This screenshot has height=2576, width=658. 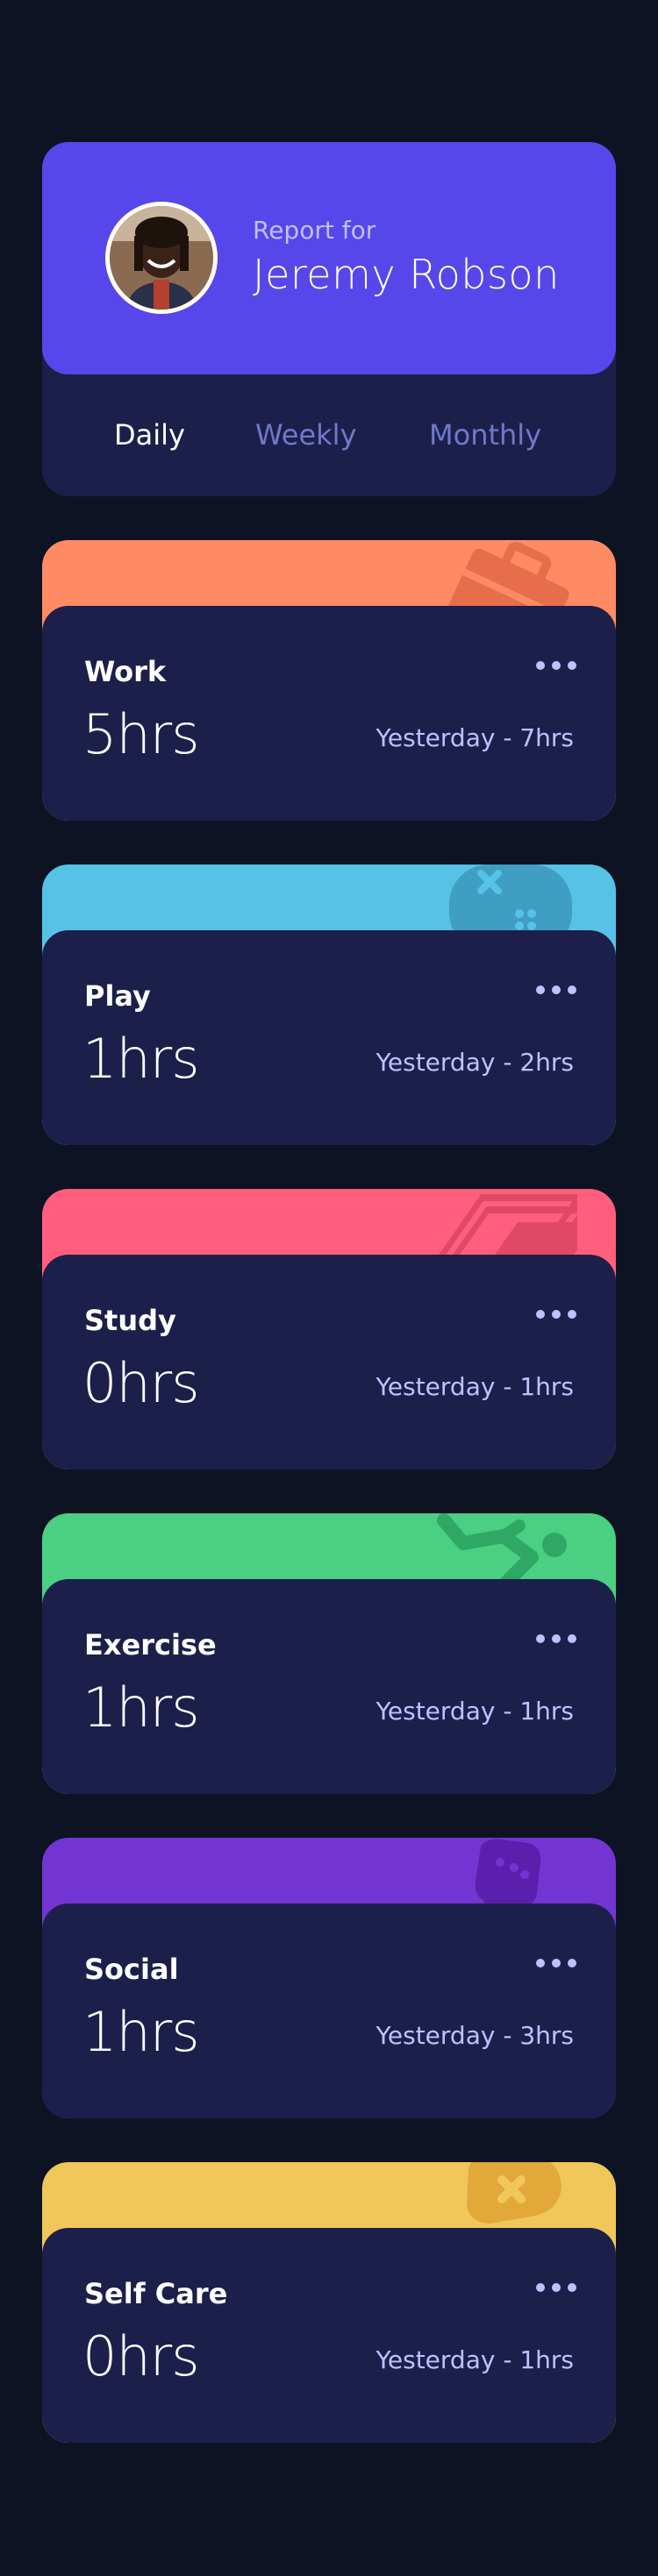 What do you see at coordinates (502, 1547) in the screenshot?
I see `running-icon` at bounding box center [502, 1547].